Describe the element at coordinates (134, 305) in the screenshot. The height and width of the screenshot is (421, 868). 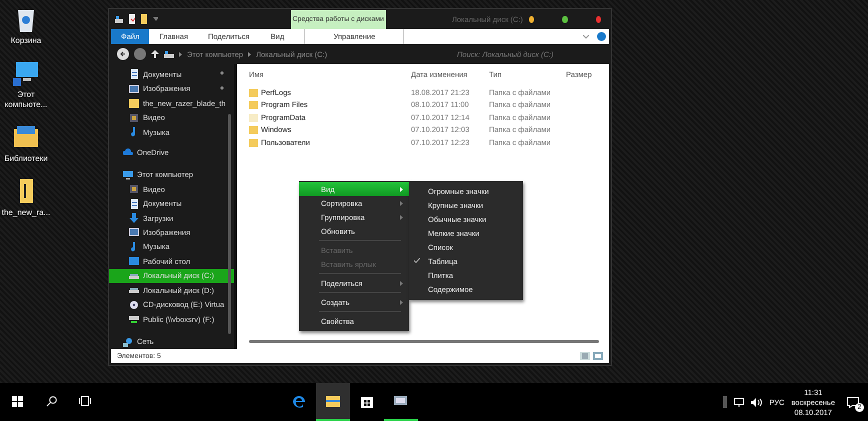
I see `disc-drive-icon` at that location.